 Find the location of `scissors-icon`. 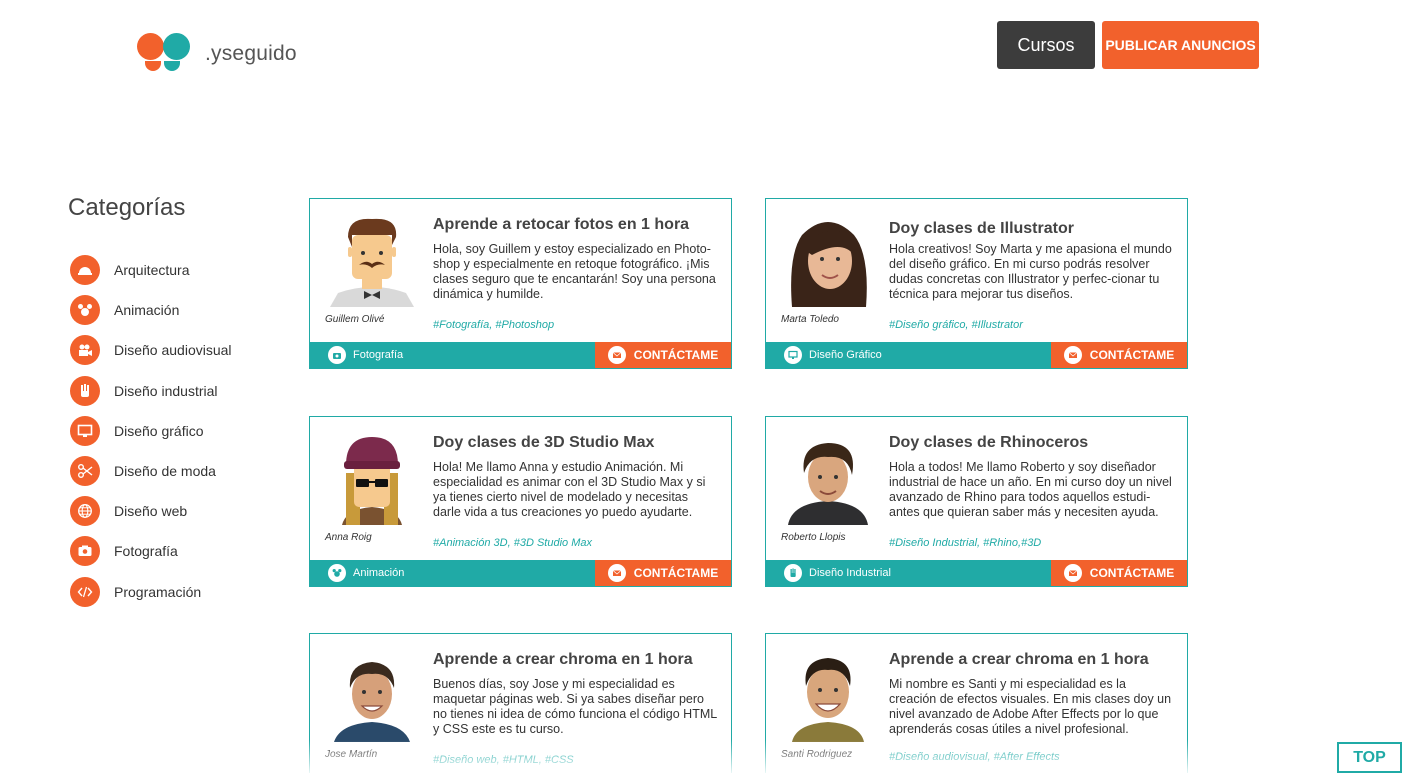

scissors-icon is located at coordinates (85, 471).